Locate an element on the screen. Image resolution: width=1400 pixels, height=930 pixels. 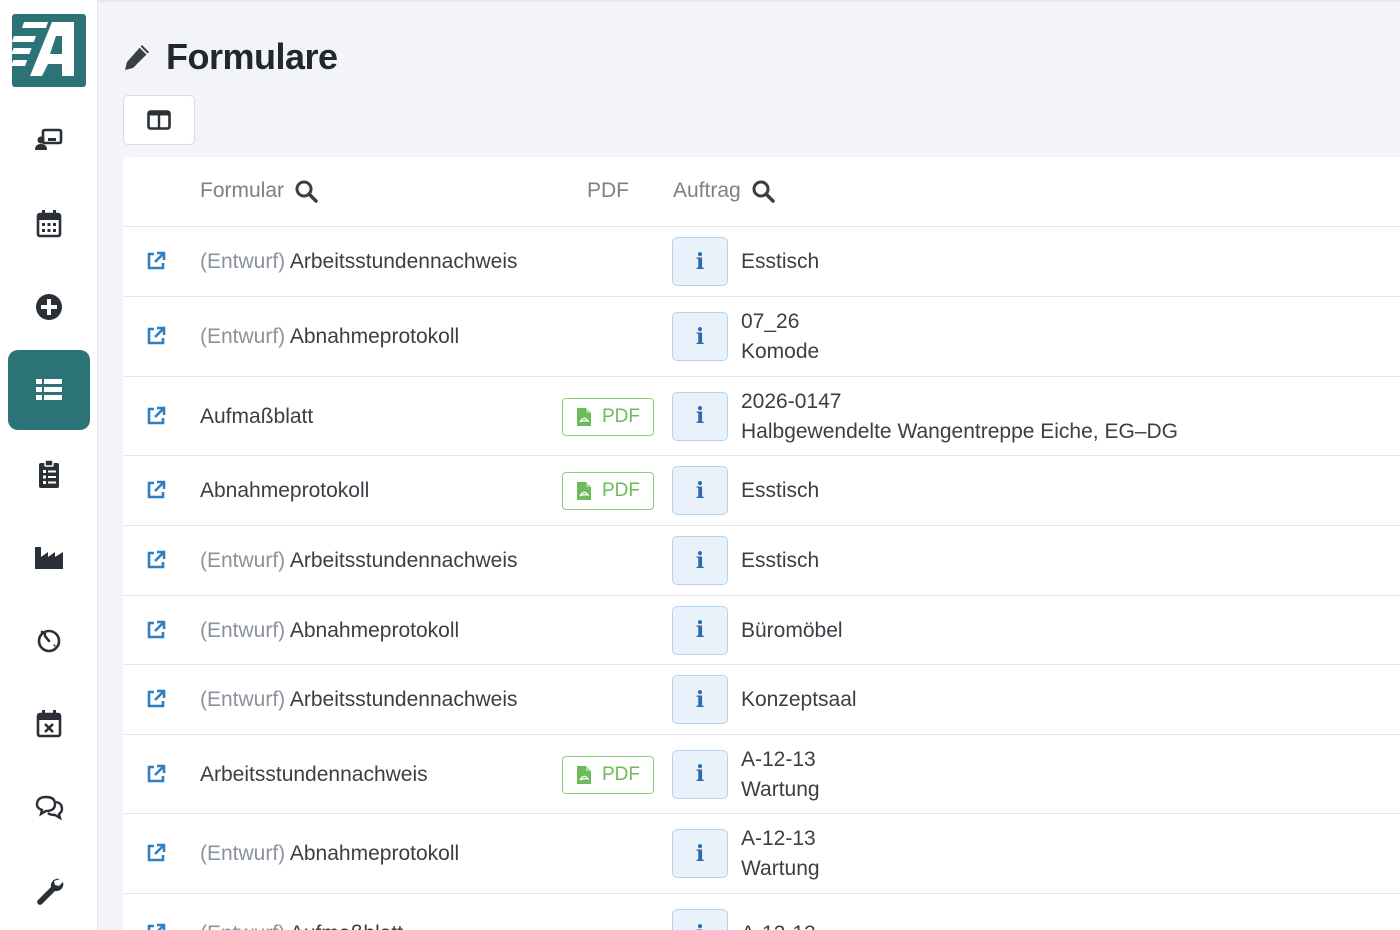
order-cell: Konzeptsaal is located at coordinates (799, 700).